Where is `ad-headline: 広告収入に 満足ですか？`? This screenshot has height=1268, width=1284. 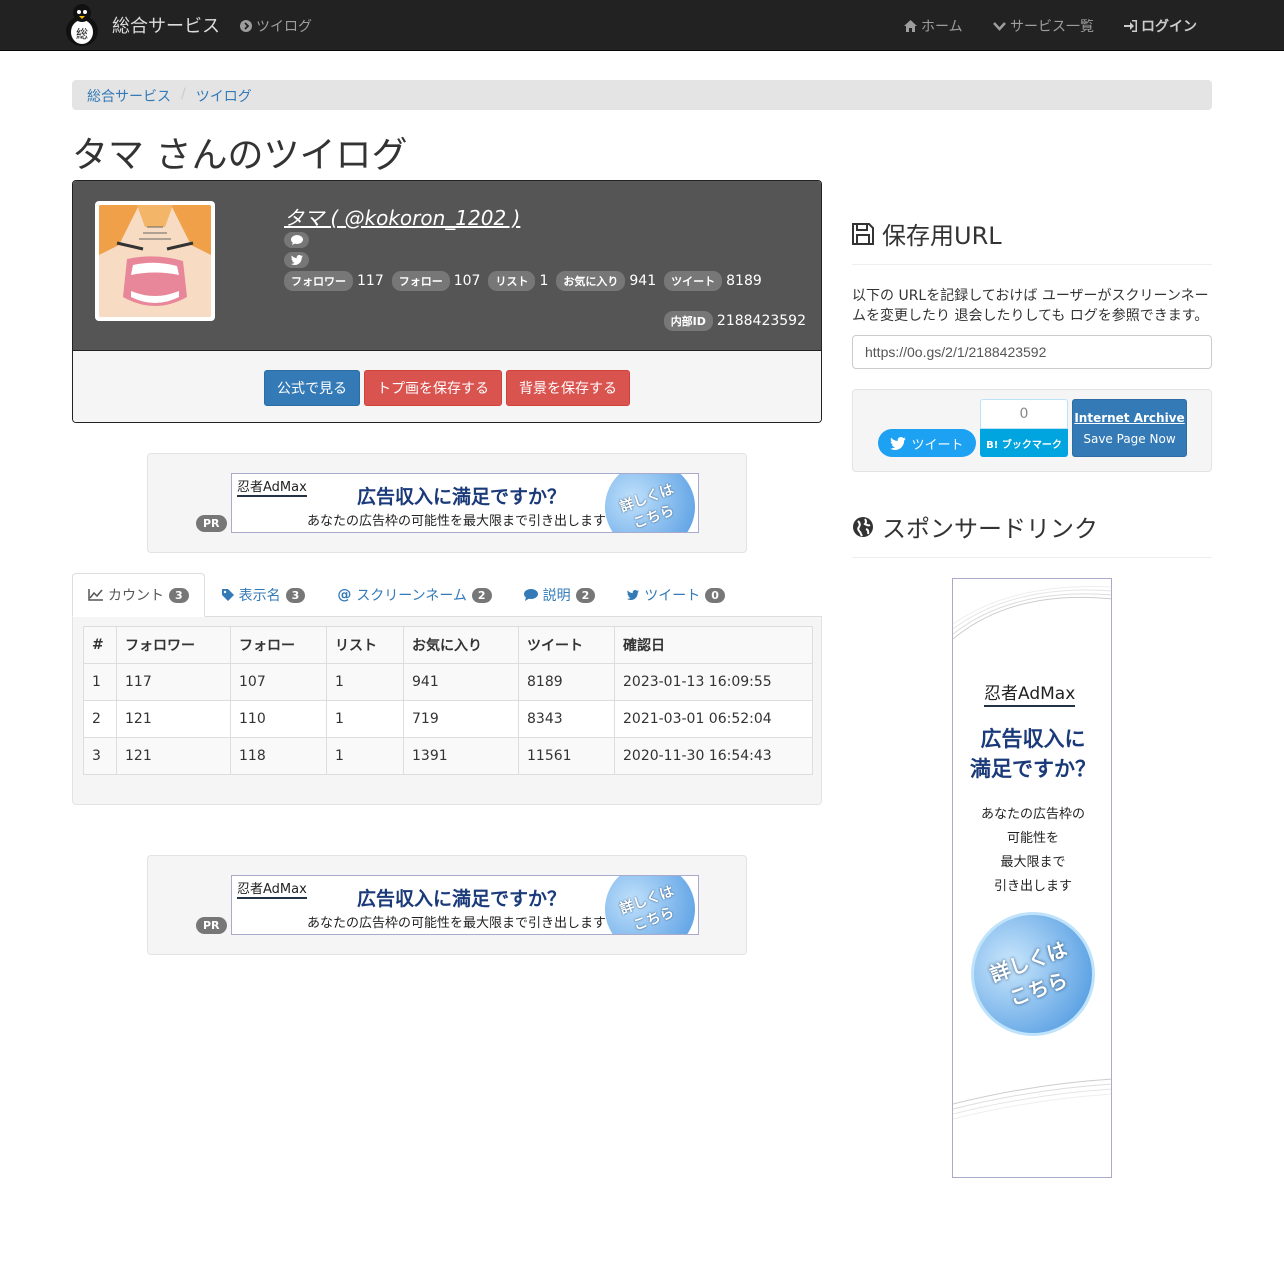 ad-headline: 広告収入に 満足ですか？ is located at coordinates (1032, 754).